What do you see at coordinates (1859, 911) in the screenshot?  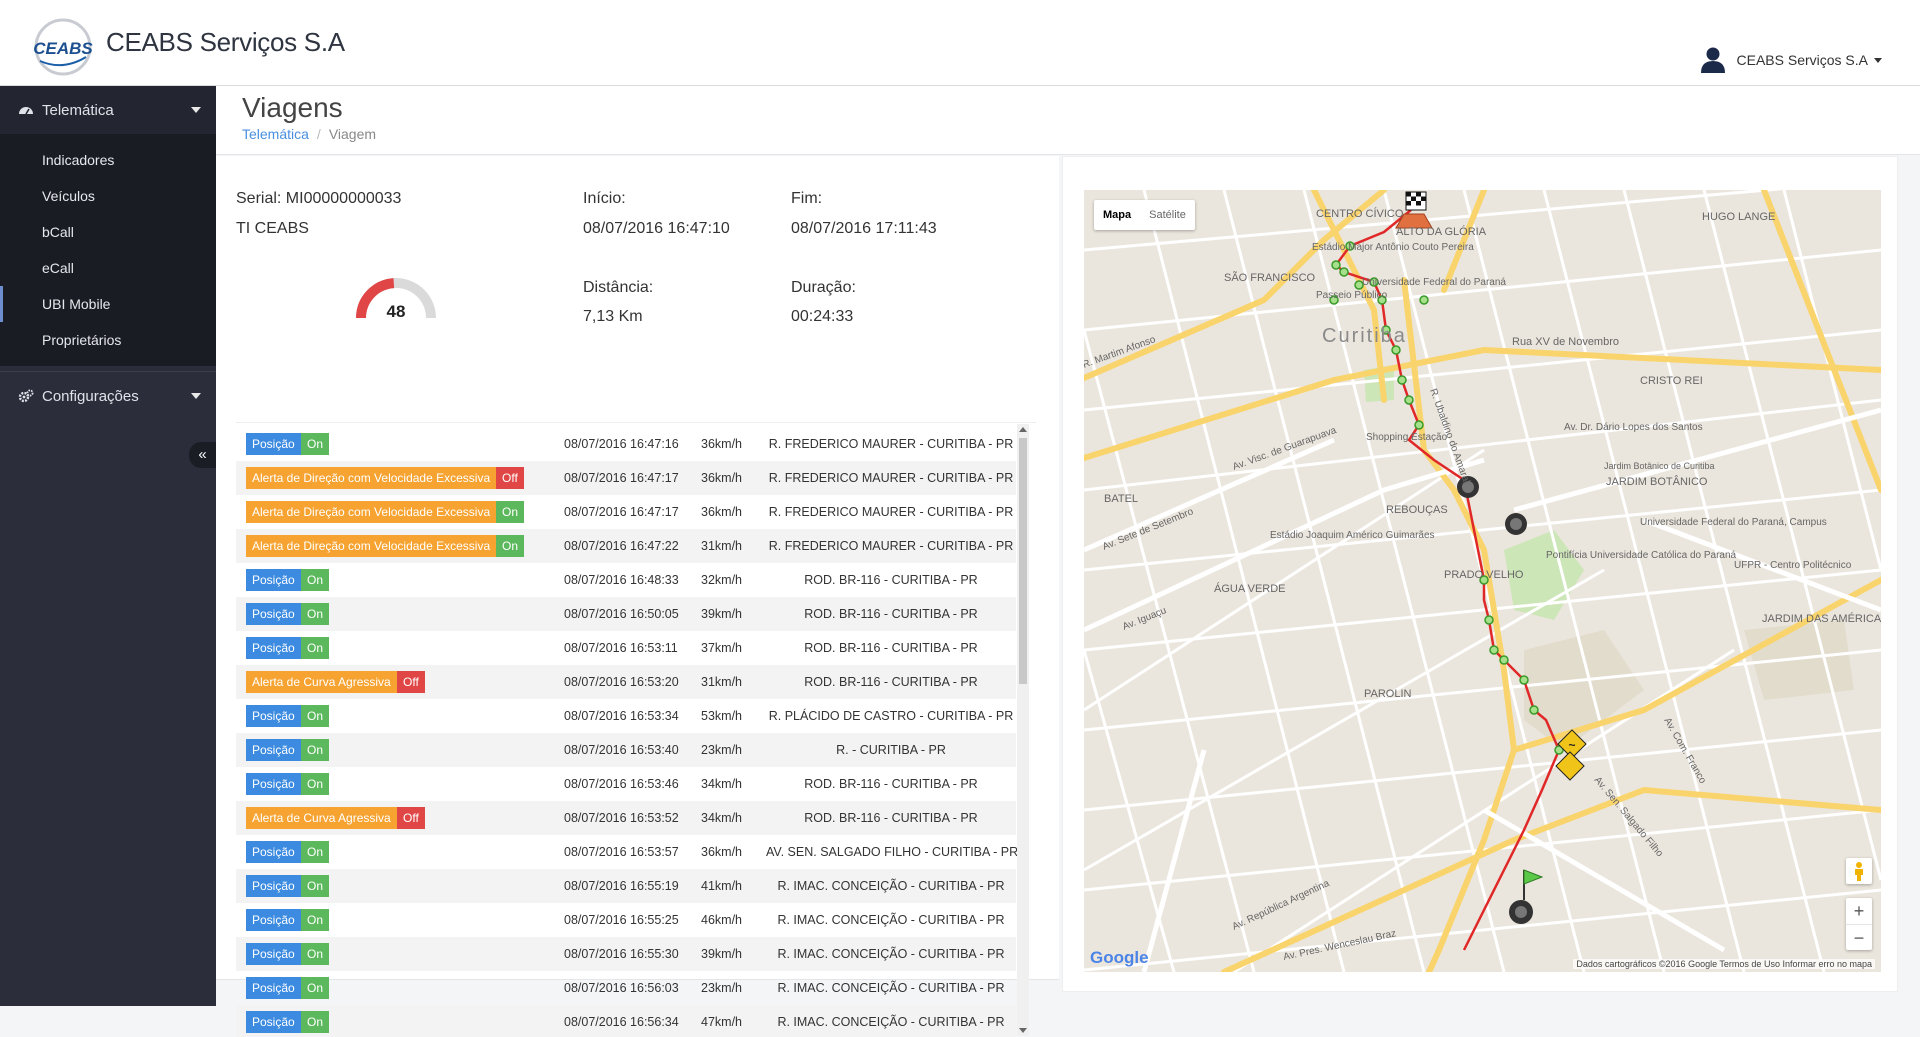 I see `zoom-in-button: +` at bounding box center [1859, 911].